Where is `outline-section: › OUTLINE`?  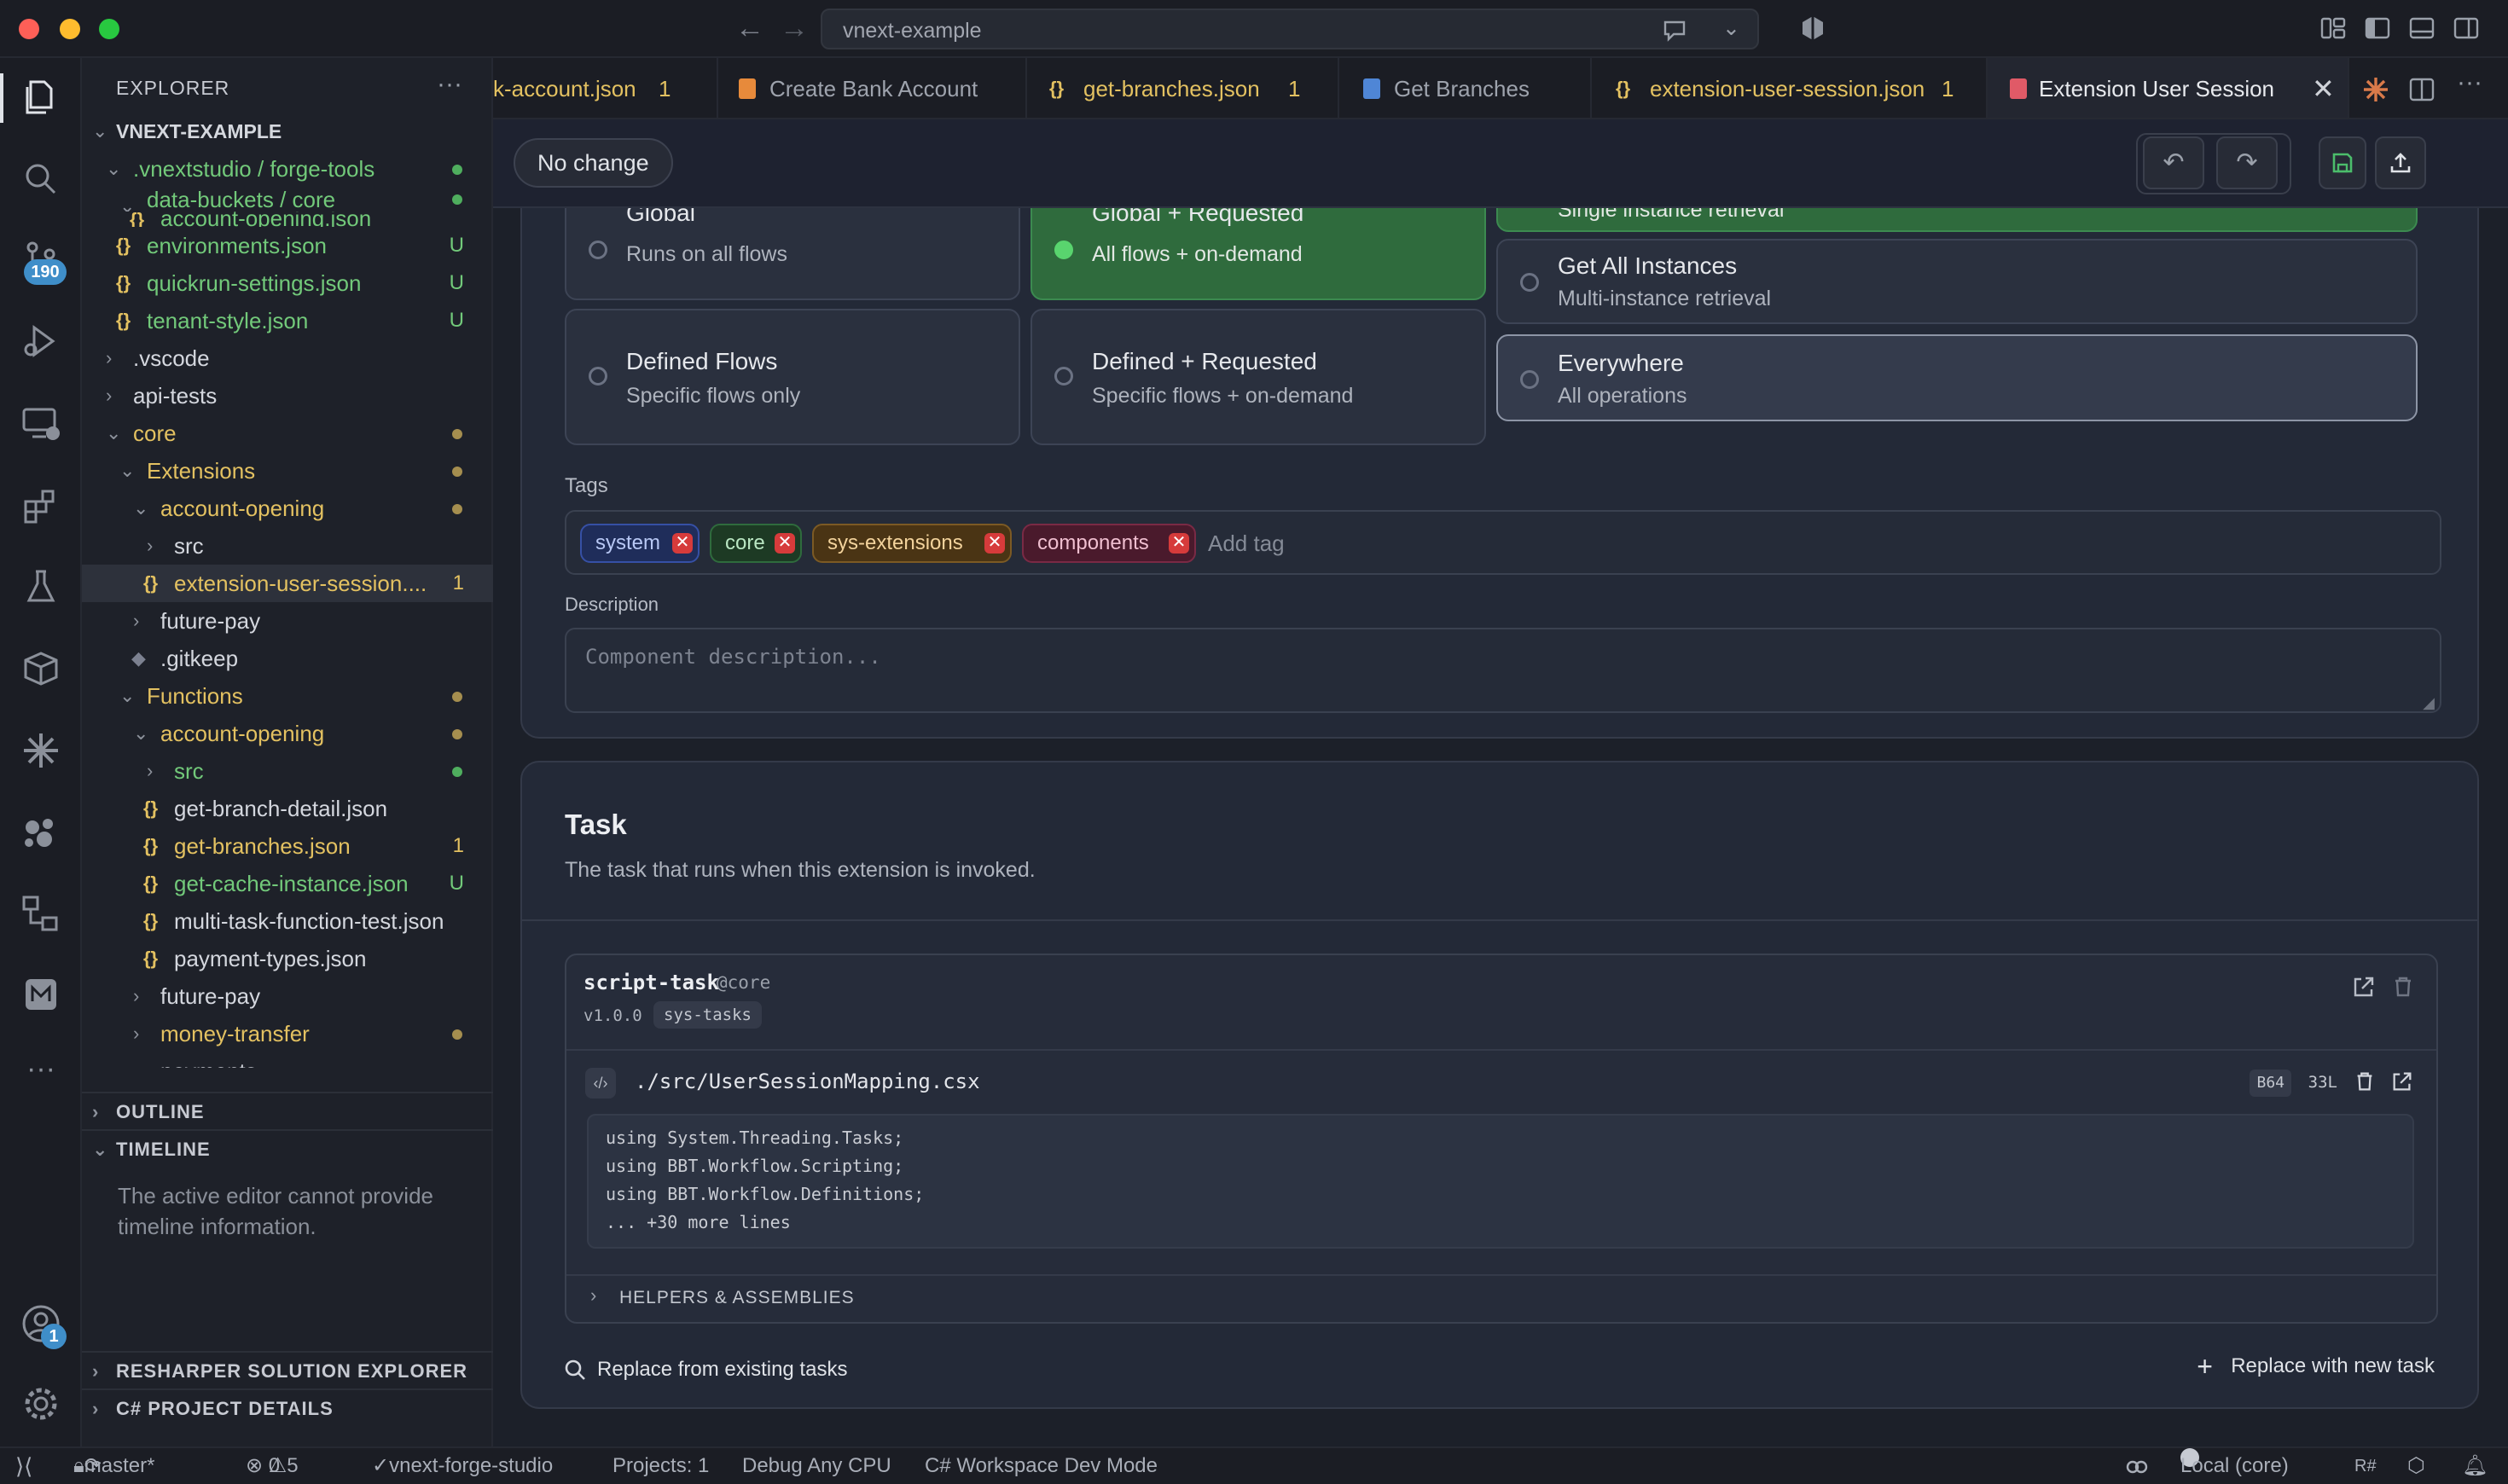 outline-section: › OUTLINE is located at coordinates (287, 1110).